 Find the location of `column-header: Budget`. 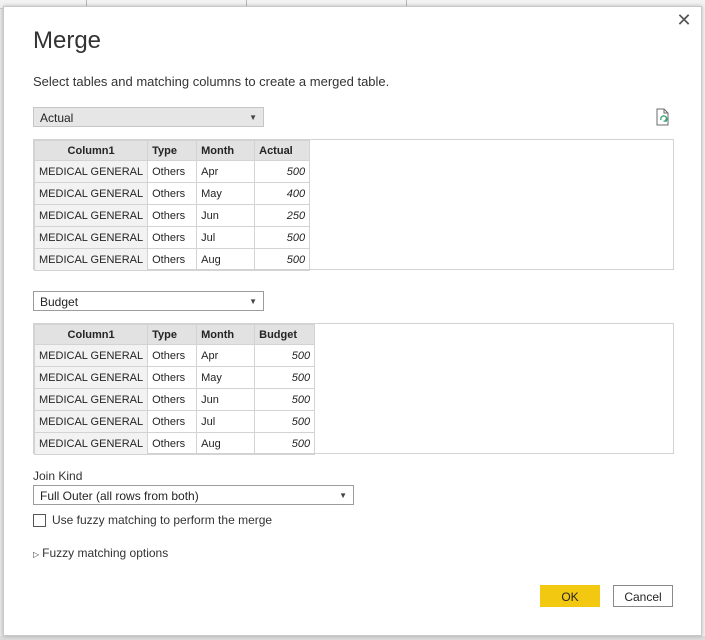

column-header: Budget is located at coordinates (285, 334).